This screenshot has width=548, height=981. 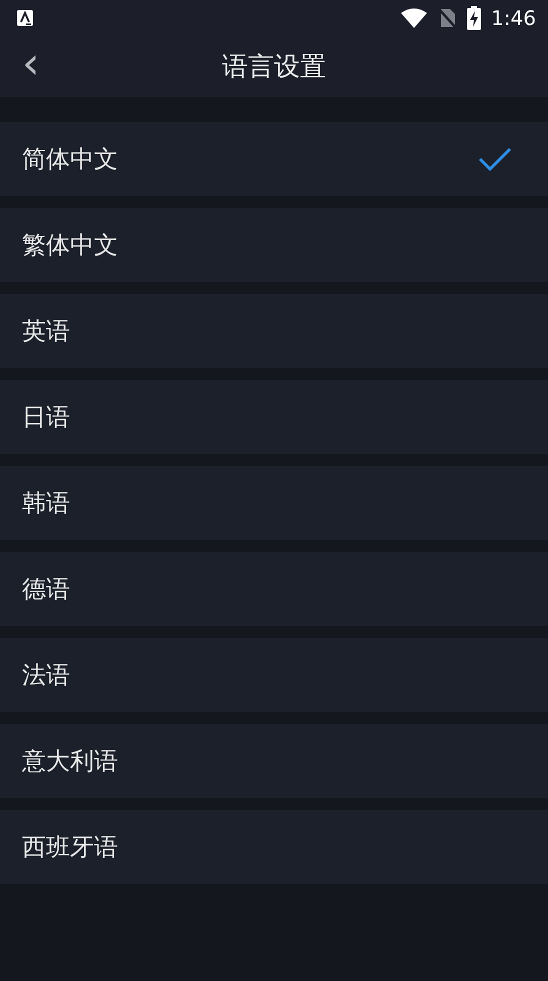 I want to click on language-option: 日语, so click(x=274, y=417).